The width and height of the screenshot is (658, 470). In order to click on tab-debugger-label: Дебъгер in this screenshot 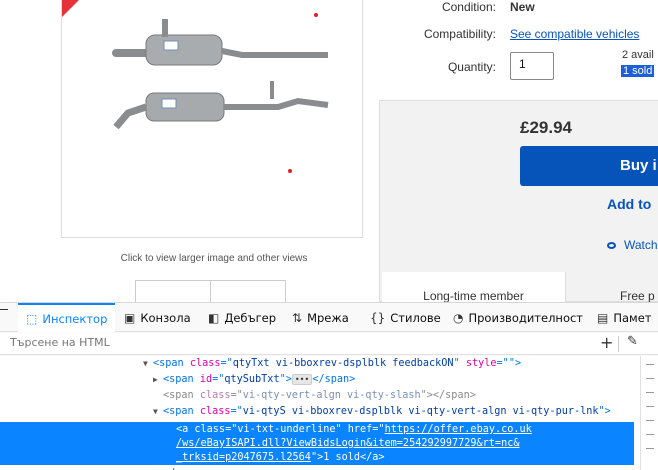, I will do `click(250, 317)`.